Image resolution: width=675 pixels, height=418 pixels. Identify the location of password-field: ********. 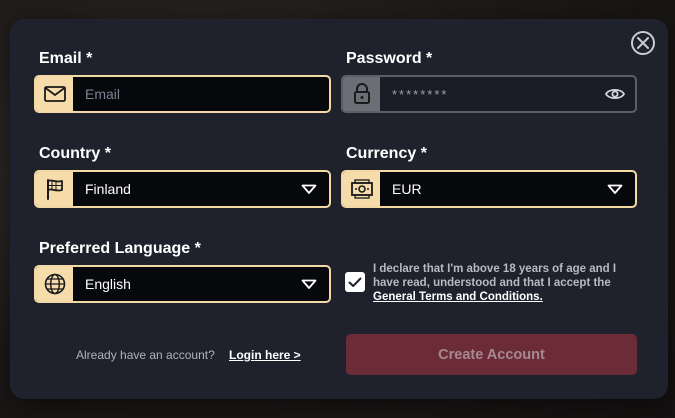
(489, 94).